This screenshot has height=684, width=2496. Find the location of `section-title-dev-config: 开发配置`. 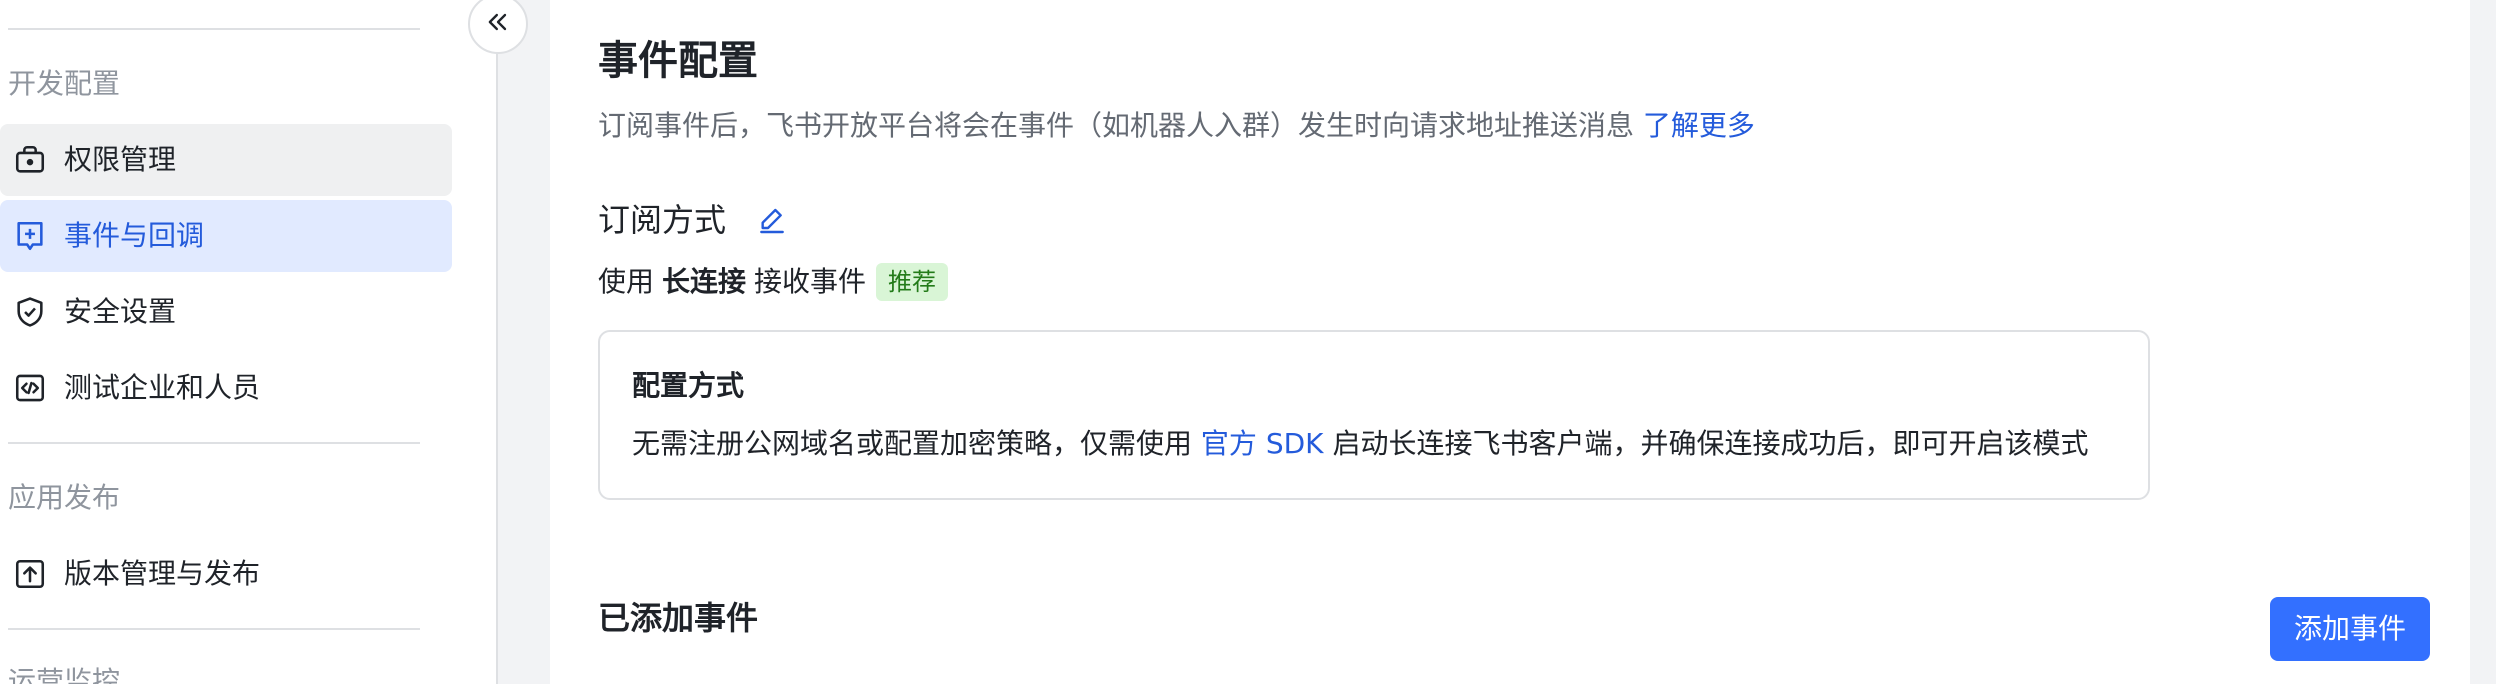

section-title-dev-config: 开发配置 is located at coordinates (64, 83).